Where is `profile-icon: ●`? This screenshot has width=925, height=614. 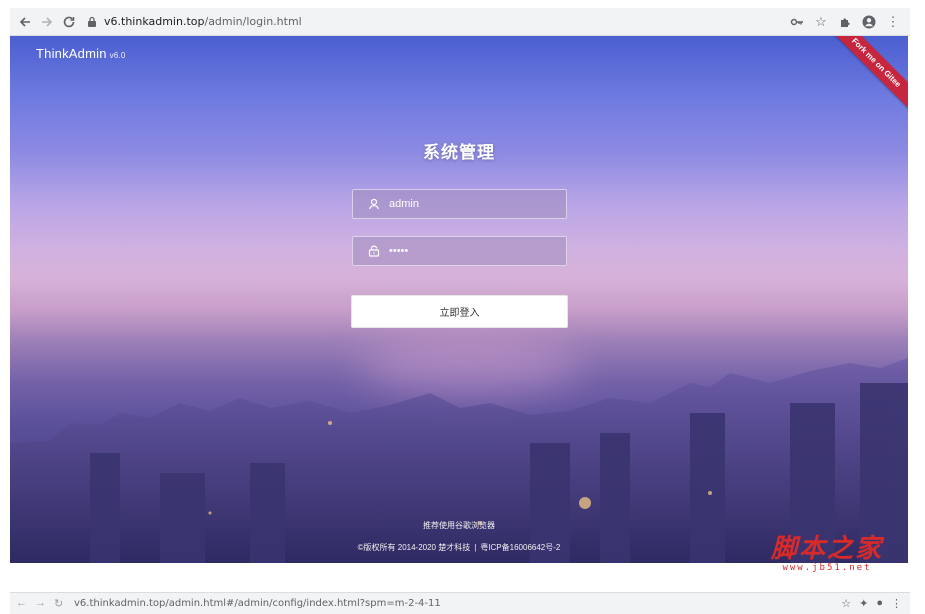
profile-icon: ● is located at coordinates (879, 603).